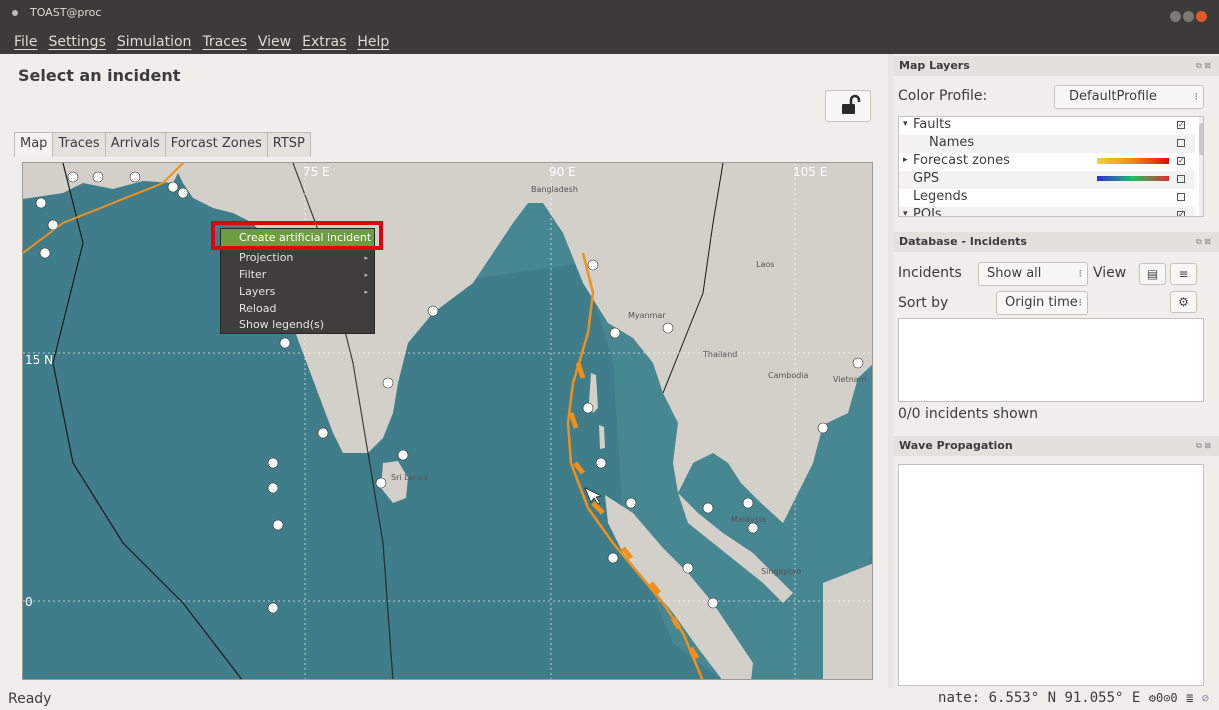  What do you see at coordinates (647, 315) in the screenshot?
I see `place-myanmar: Myanmar` at bounding box center [647, 315].